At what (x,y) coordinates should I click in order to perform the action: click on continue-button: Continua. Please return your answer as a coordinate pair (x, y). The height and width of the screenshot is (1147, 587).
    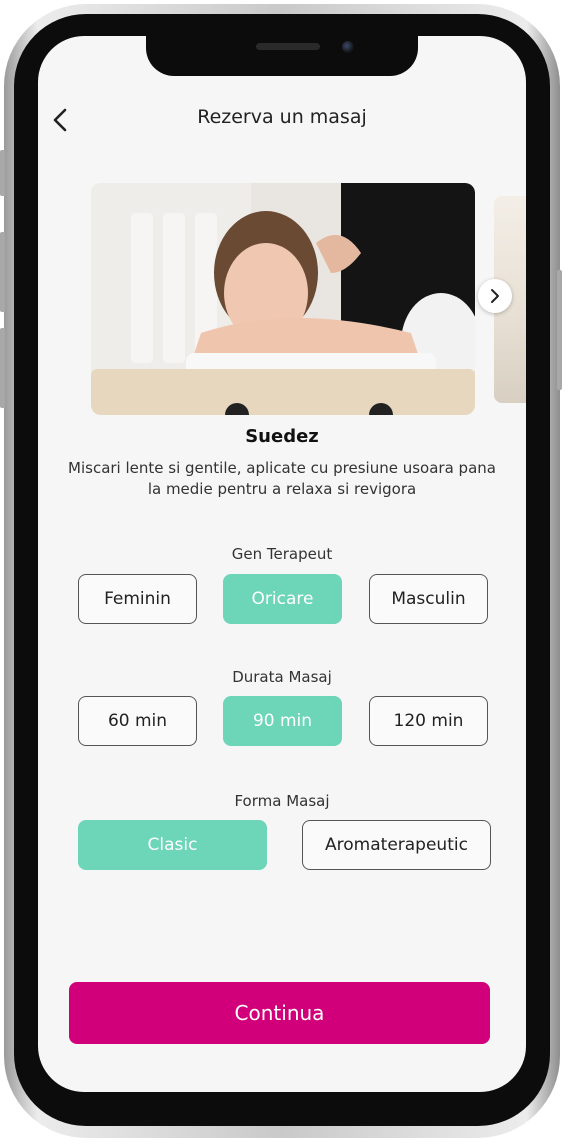
    Looking at the image, I should click on (279, 1013).